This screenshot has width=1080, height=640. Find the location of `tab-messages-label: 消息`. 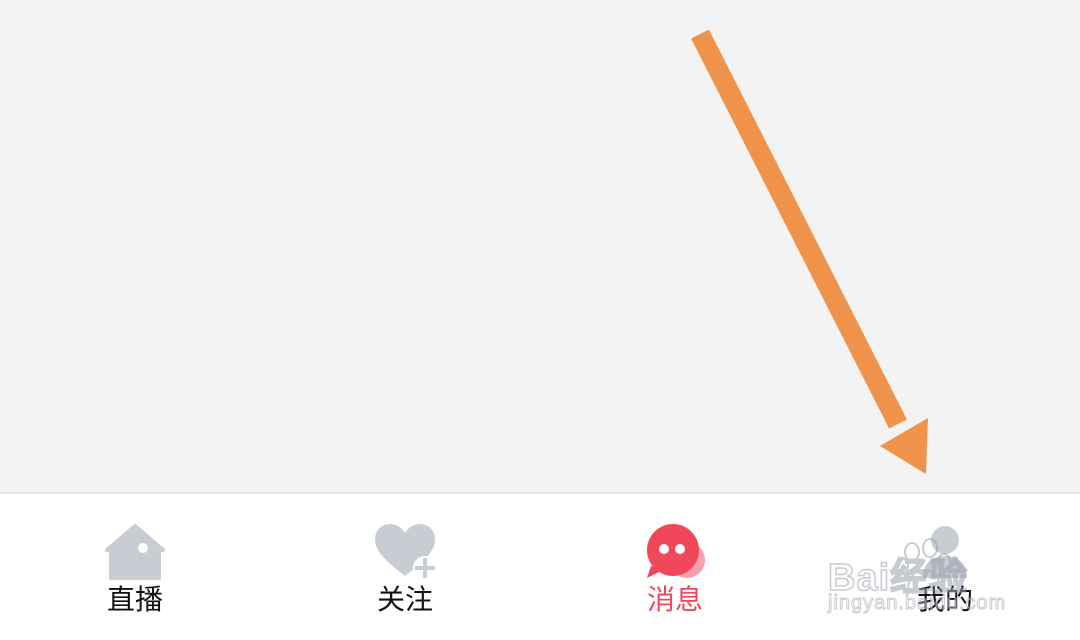

tab-messages-label: 消息 is located at coordinates (674, 599).